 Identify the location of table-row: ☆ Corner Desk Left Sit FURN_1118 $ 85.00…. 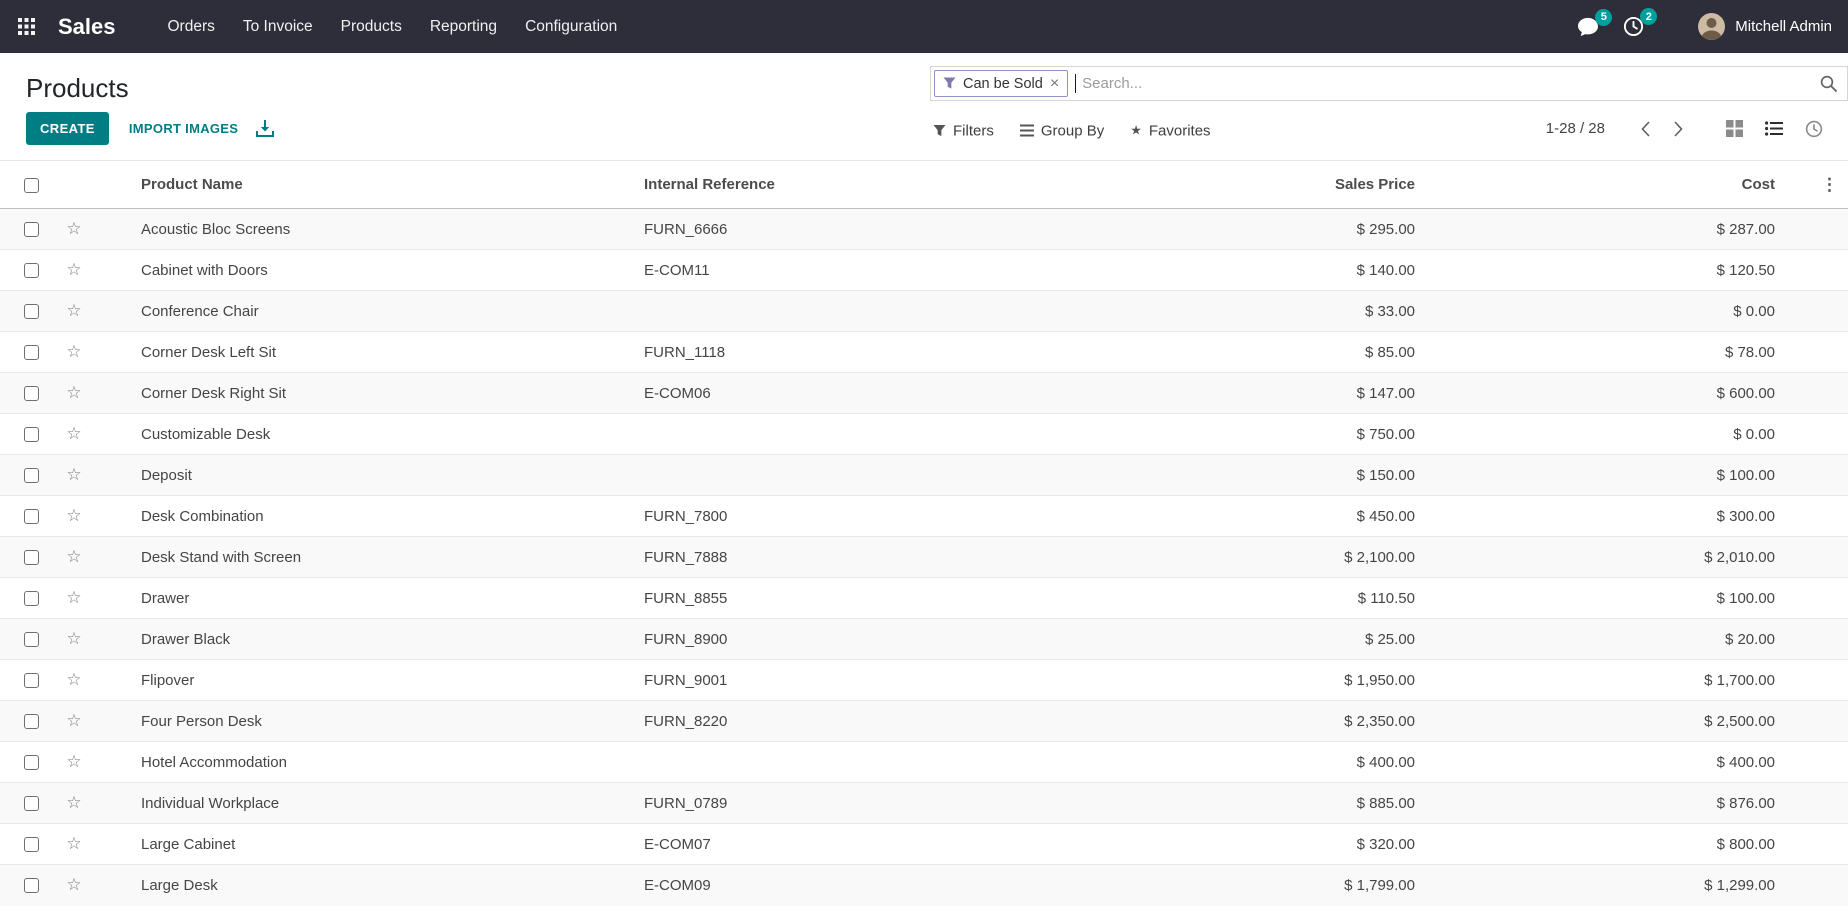
(924, 352).